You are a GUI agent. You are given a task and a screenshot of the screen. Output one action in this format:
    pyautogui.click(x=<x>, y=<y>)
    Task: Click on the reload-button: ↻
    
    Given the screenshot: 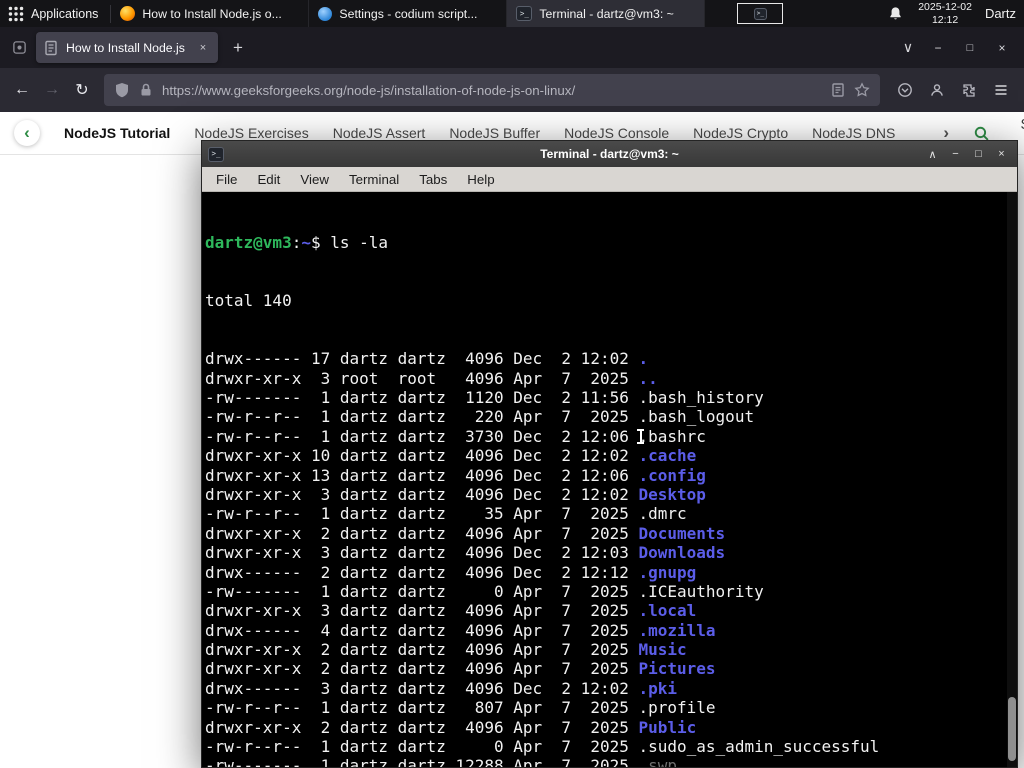 What is the action you would take?
    pyautogui.click(x=82, y=90)
    